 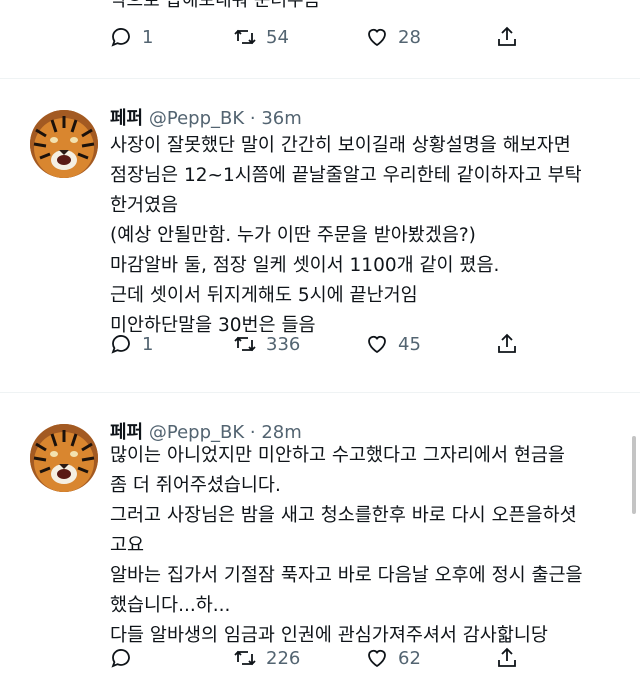 What do you see at coordinates (343, 515) in the screenshot?
I see `tweet-line: 그러고 사장님은 밤을 새고 청소를한후 바로 다시 오픈을하셧` at bounding box center [343, 515].